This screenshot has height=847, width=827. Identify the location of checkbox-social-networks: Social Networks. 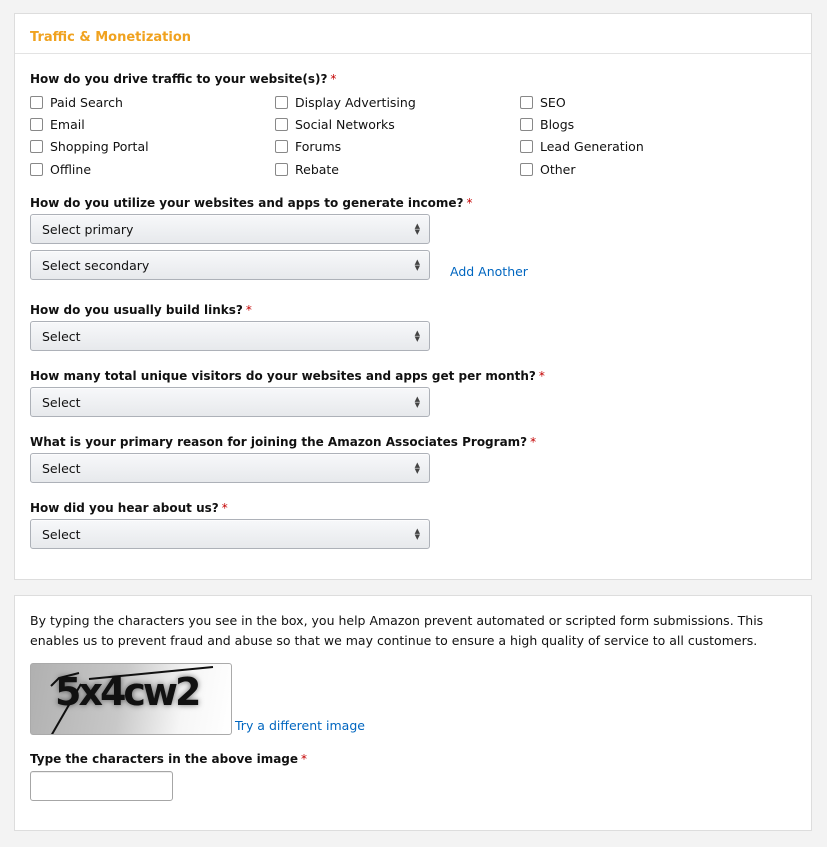
(345, 124).